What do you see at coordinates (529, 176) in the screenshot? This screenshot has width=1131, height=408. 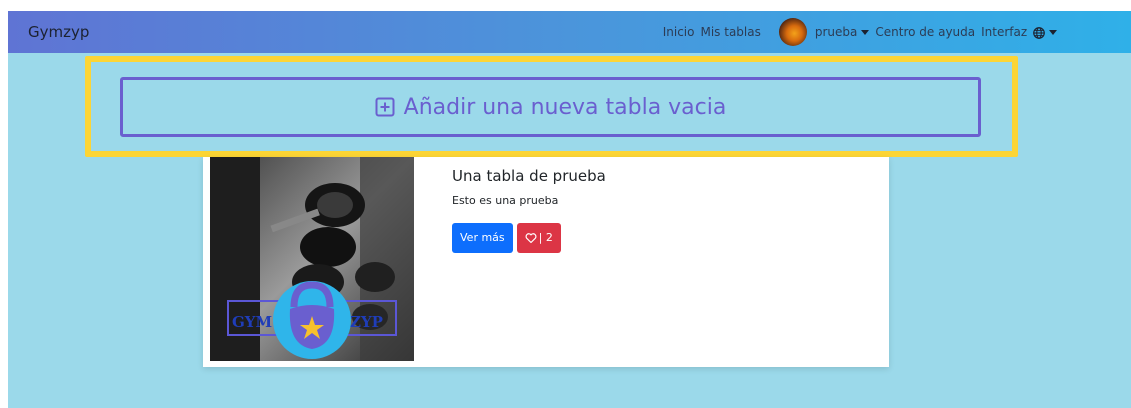 I see `card-title: Una tabla de prueba` at bounding box center [529, 176].